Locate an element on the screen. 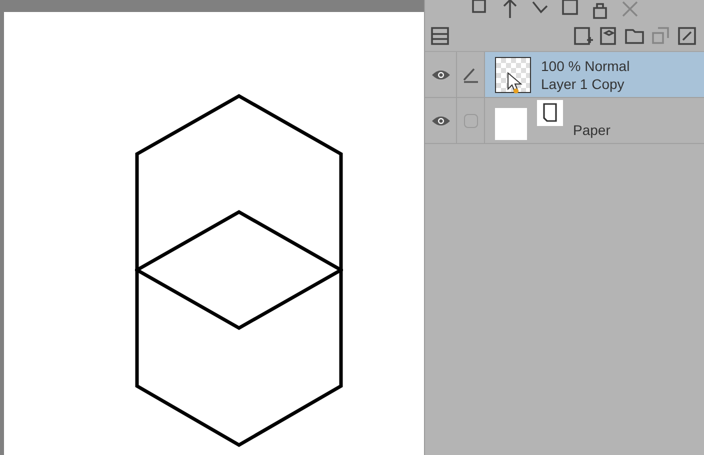  layer-list-icon is located at coordinates (440, 35).